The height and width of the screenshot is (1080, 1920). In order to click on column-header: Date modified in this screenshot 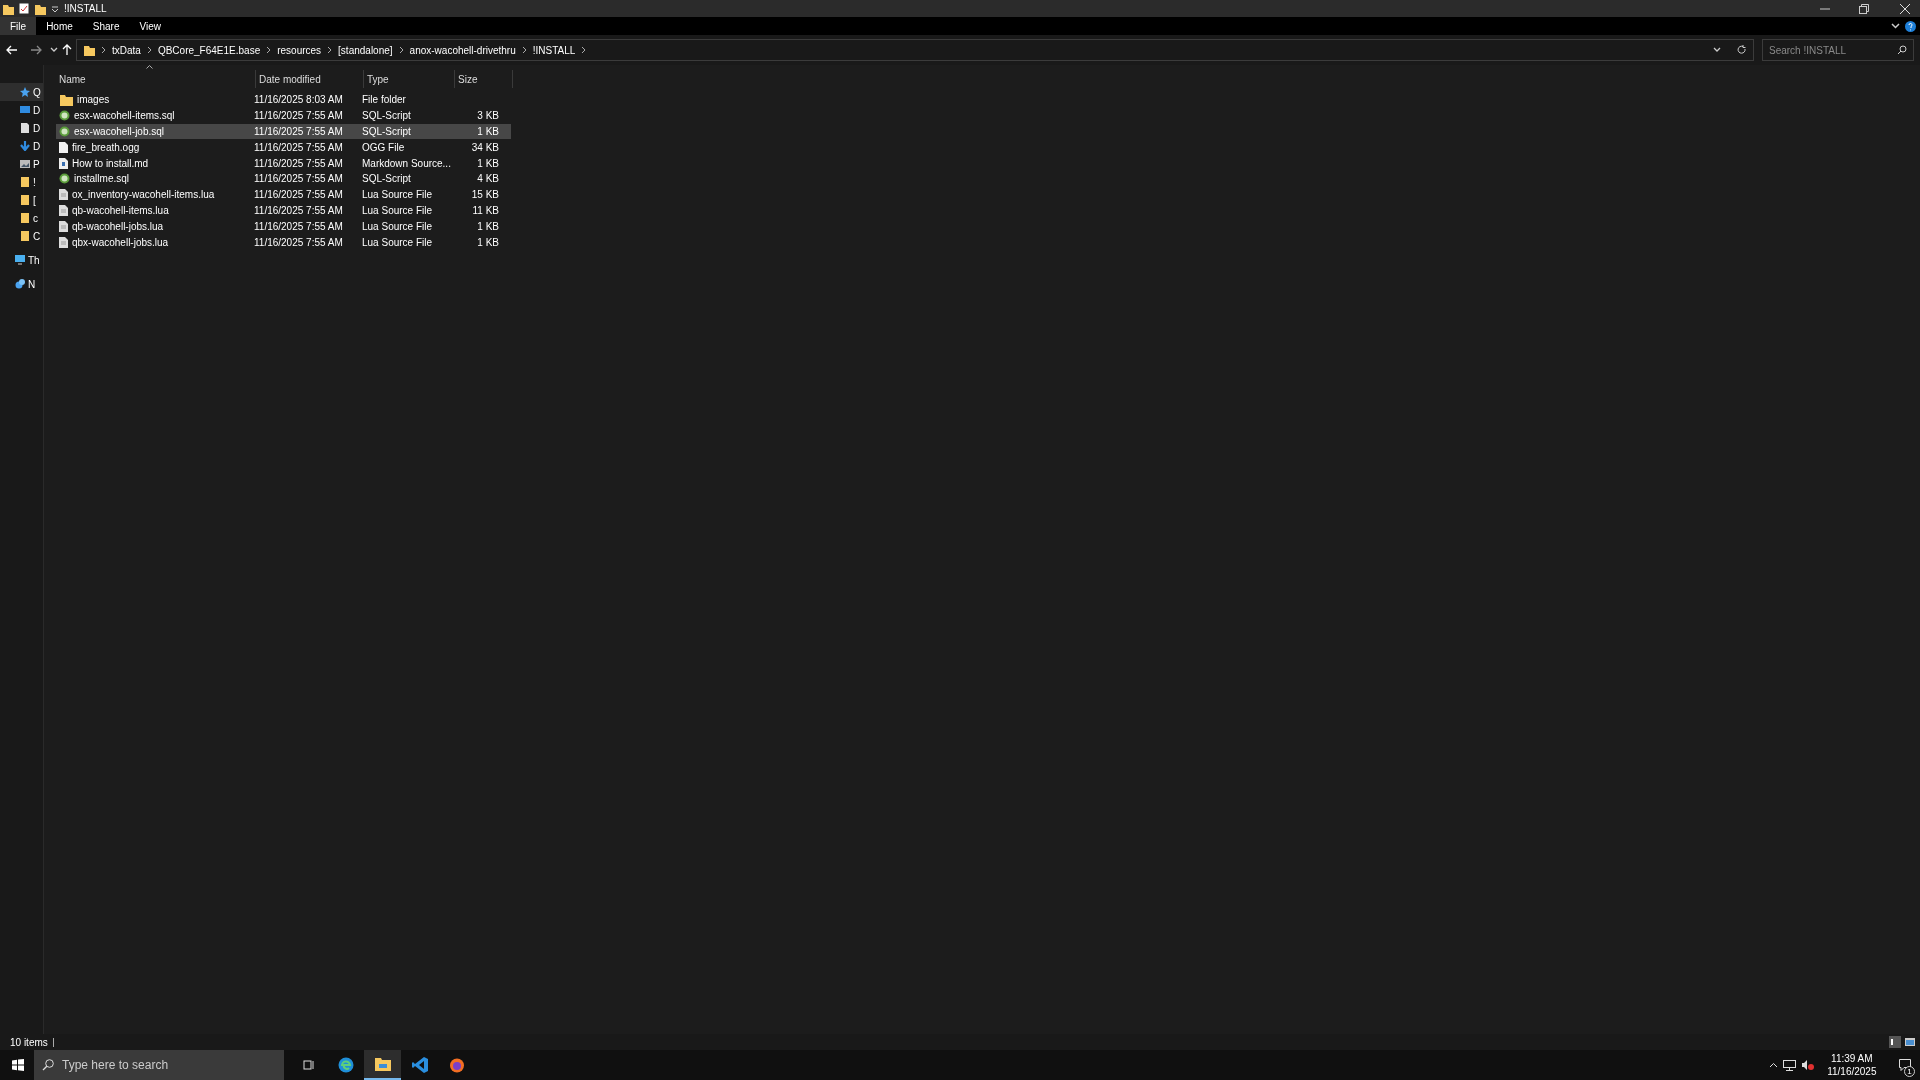, I will do `click(310, 79)`.